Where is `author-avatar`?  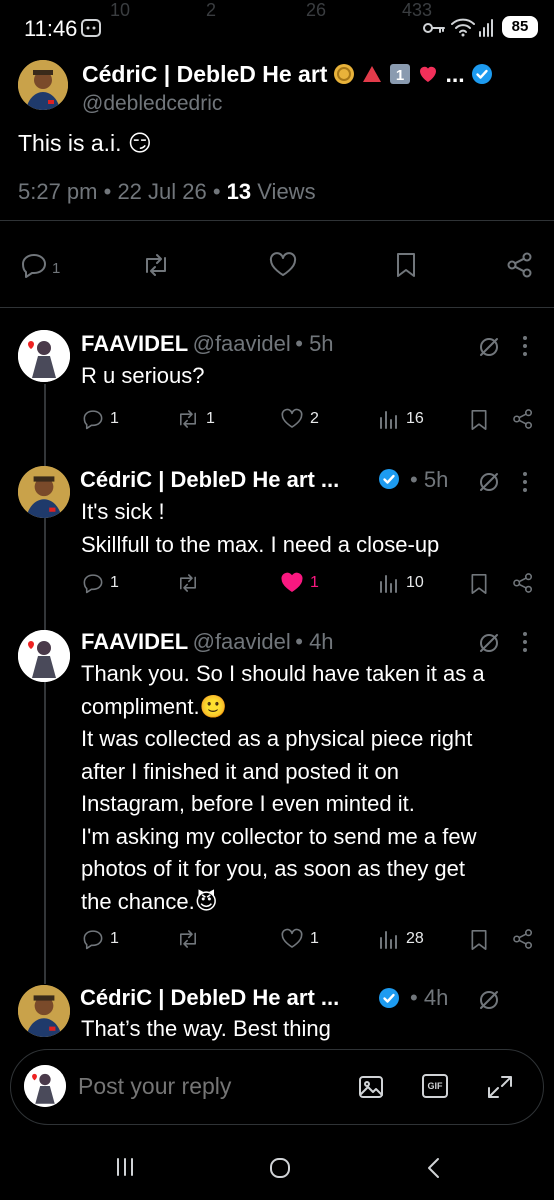
author-avatar is located at coordinates (43, 85).